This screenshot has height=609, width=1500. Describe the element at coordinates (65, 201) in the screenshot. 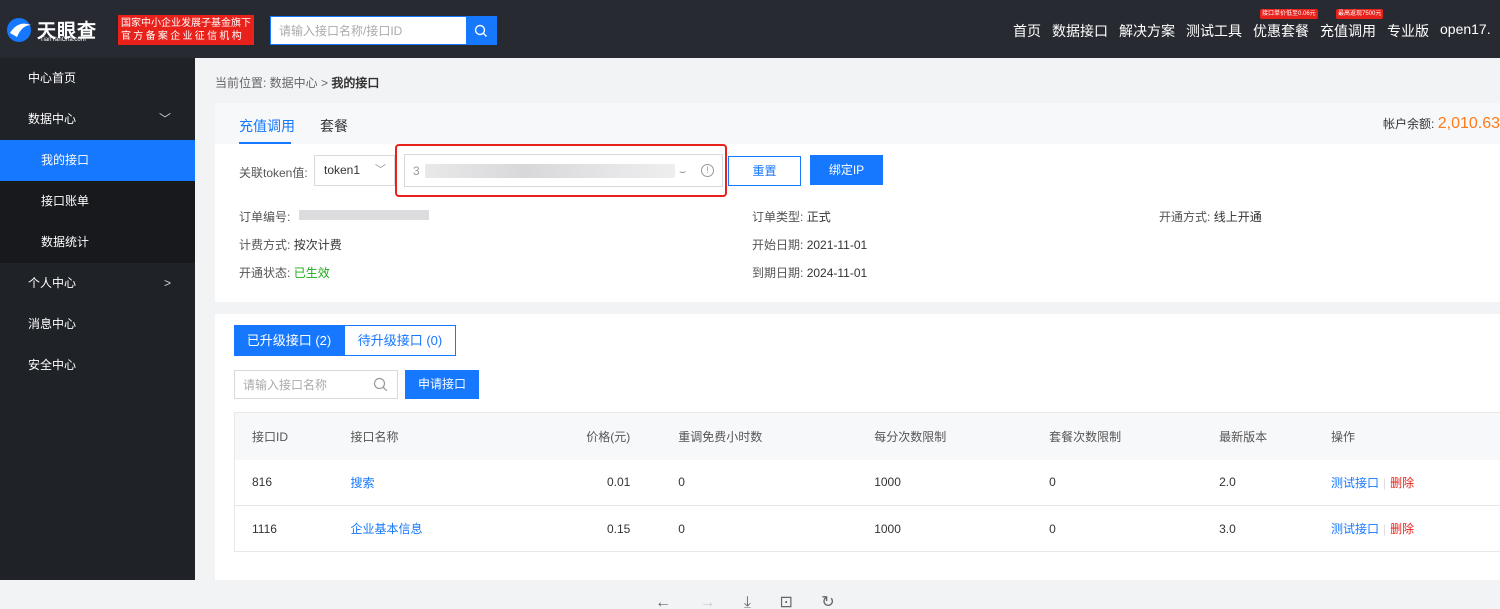

I see `sidebar-item-label: 接口账单` at that location.